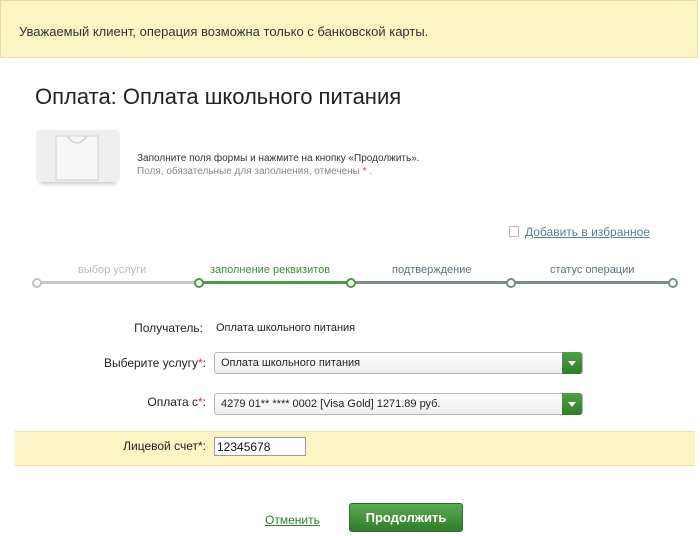  What do you see at coordinates (514, 231) in the screenshot?
I see `checkbox-icon` at bounding box center [514, 231].